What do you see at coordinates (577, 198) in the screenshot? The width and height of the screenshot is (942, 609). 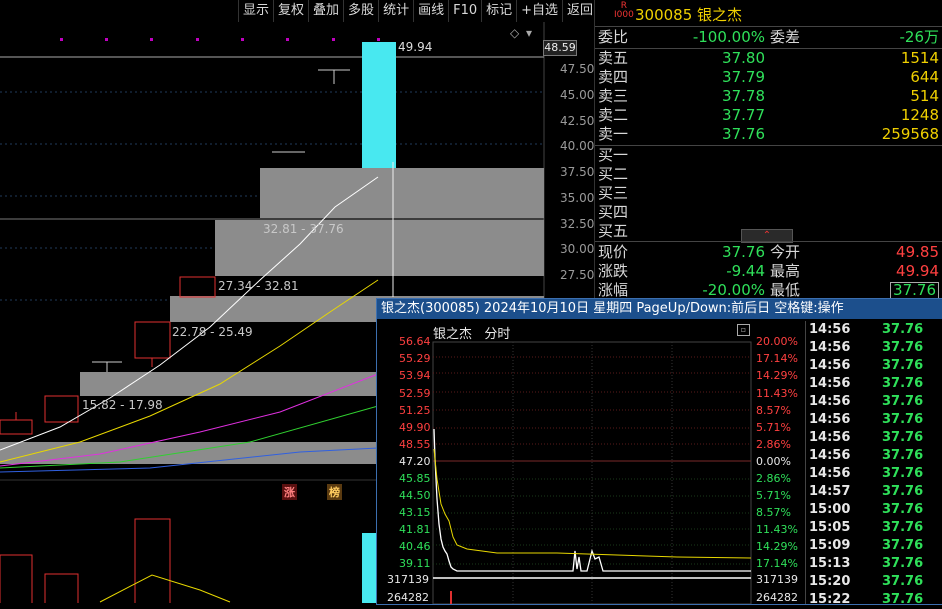 I see `kline-yaxis-label: 35.00` at bounding box center [577, 198].